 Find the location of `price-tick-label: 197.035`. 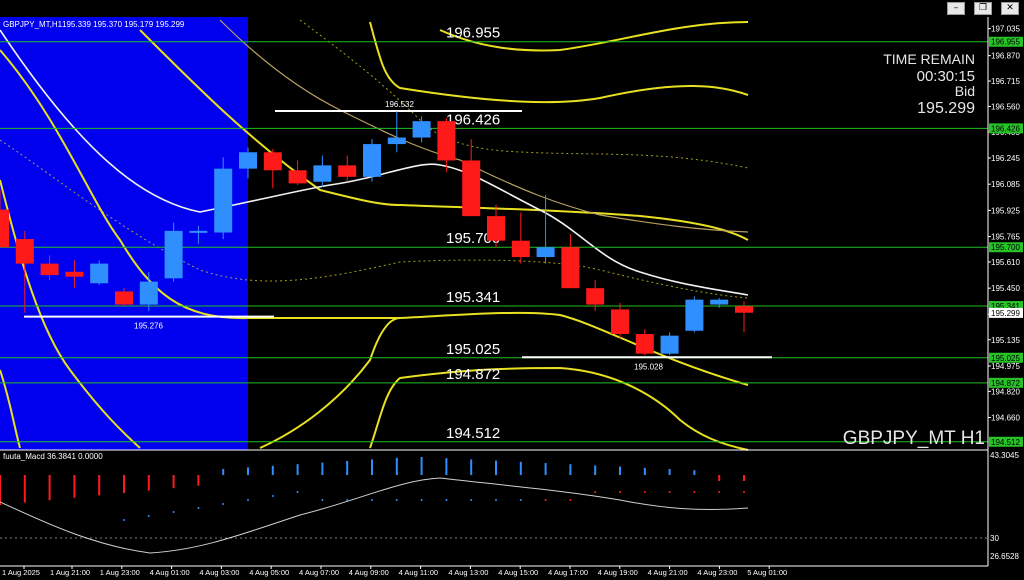

price-tick-label: 197.035 is located at coordinates (1005, 29).